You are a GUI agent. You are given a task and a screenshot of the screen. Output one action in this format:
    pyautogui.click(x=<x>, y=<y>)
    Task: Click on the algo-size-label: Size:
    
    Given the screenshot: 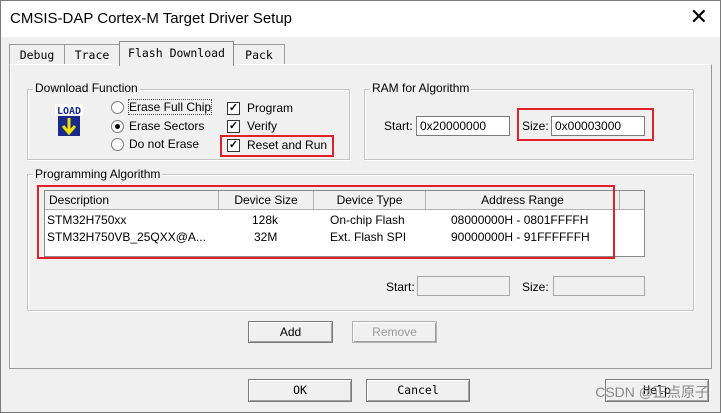 What is the action you would take?
    pyautogui.click(x=535, y=287)
    